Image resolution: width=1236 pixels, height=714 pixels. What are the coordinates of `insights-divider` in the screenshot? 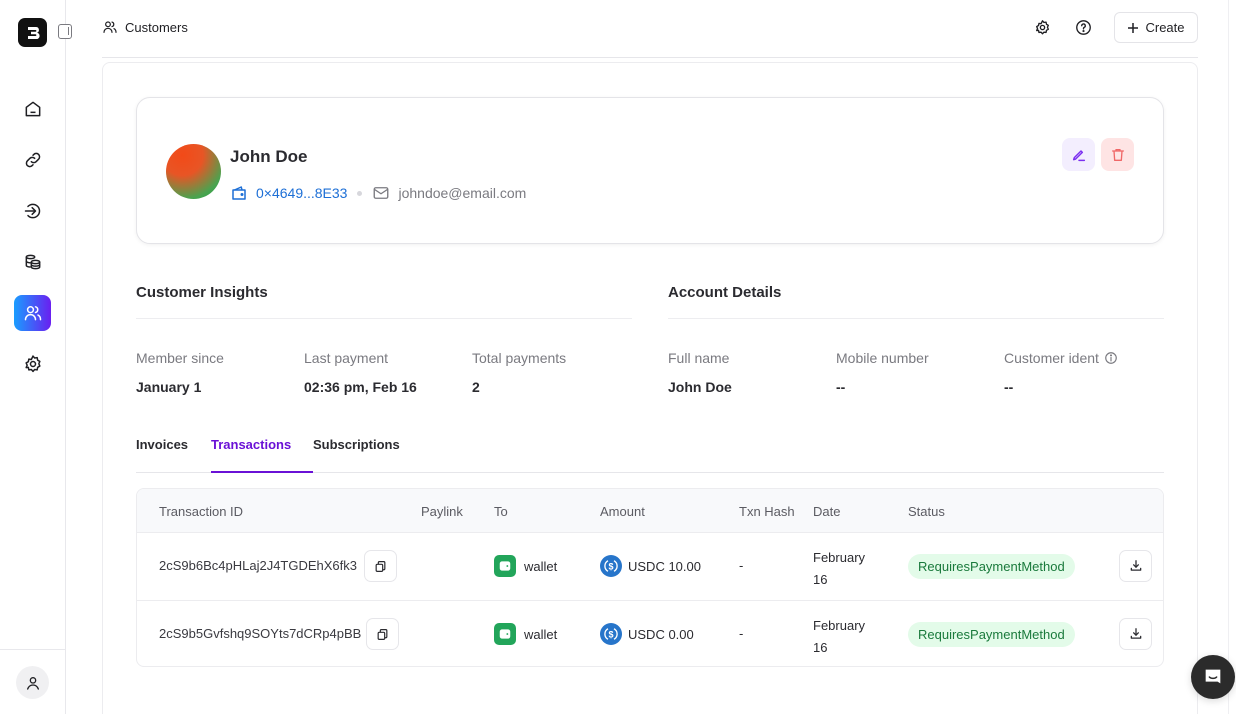 It's located at (384, 318).